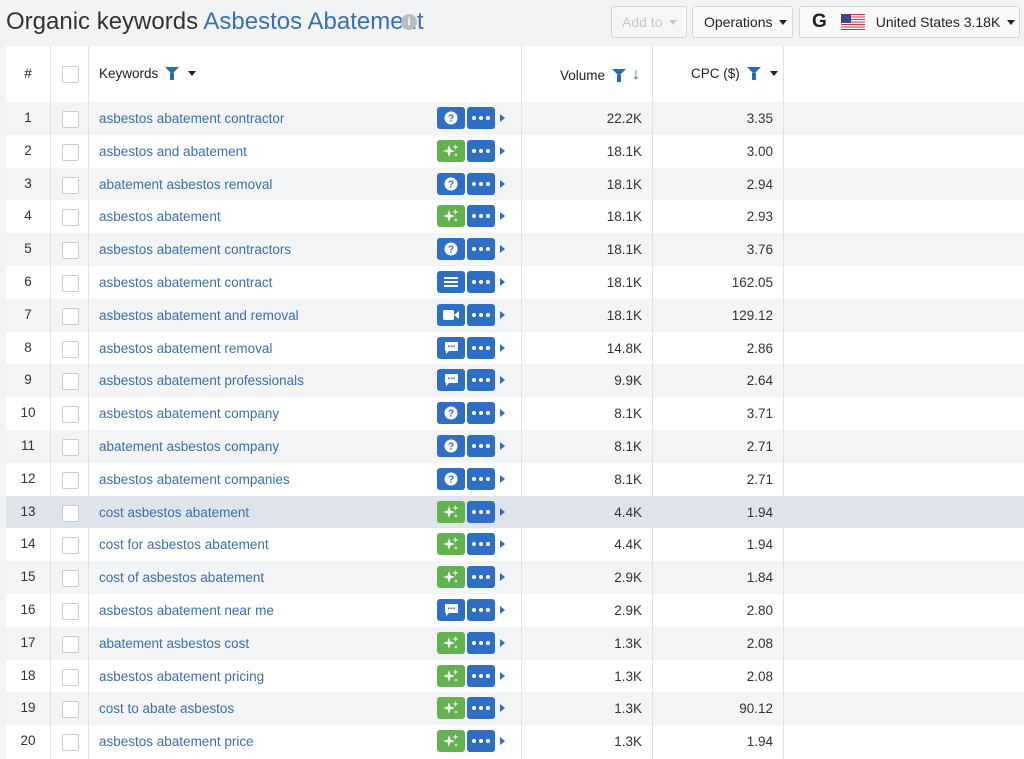  I want to click on table-row: 1 asbestos abatement contractor? 22.2K 3.35, so click(515, 118).